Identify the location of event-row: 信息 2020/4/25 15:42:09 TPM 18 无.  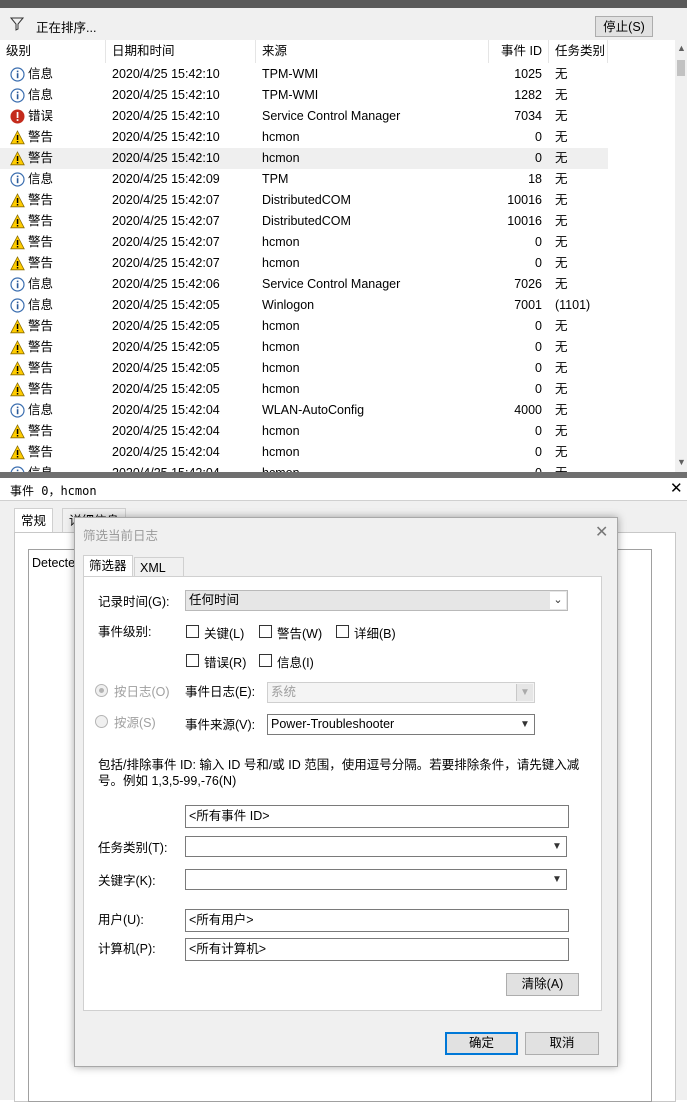
(304, 179).